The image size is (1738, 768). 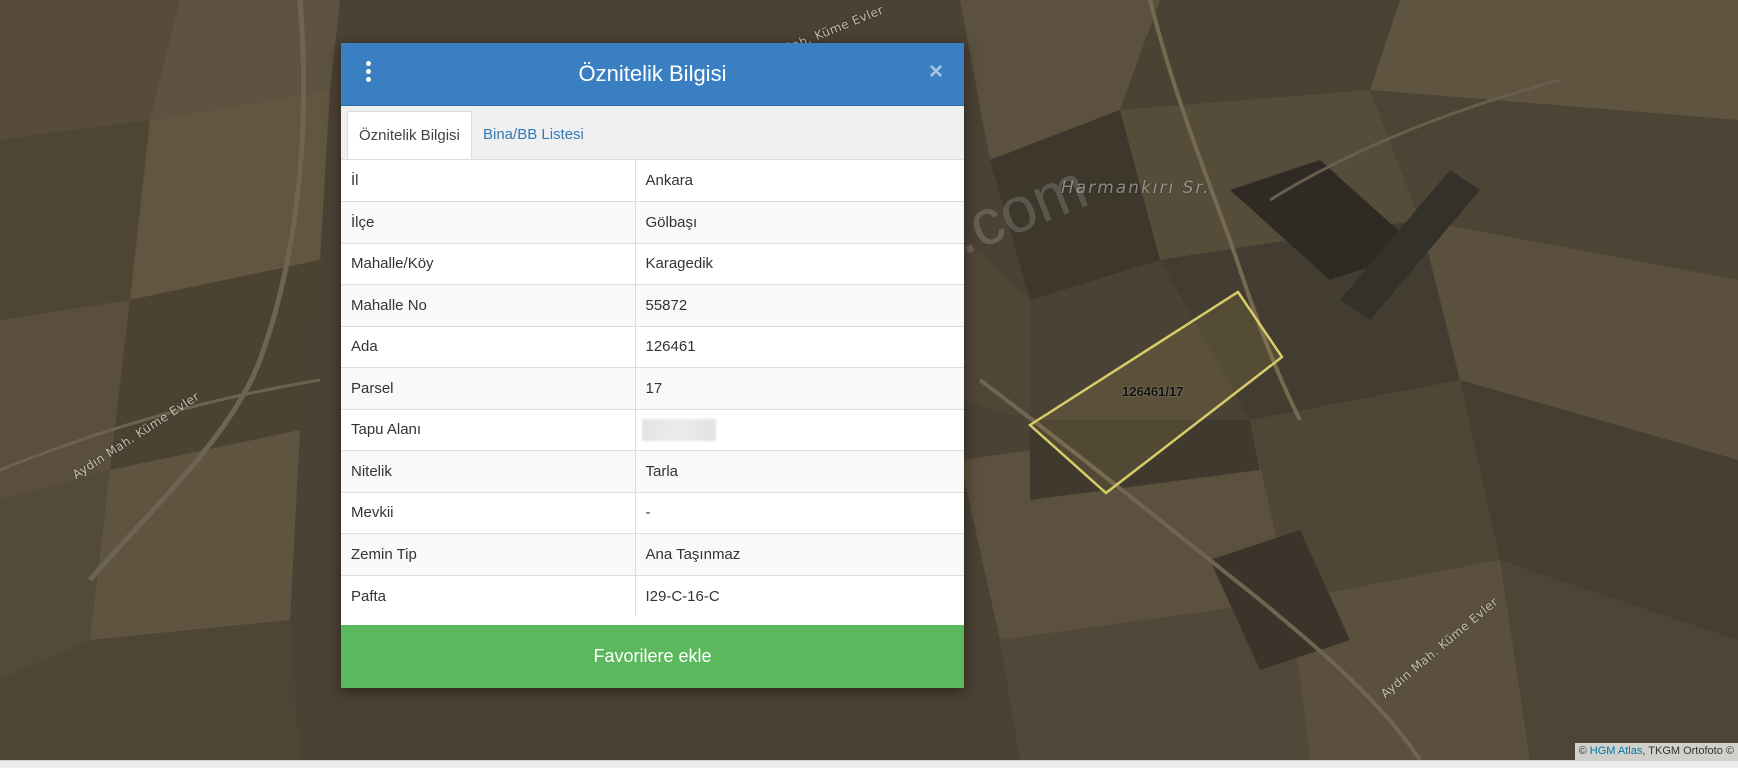 I want to click on modal-title: Öznitelik Bilgisi, so click(x=652, y=73).